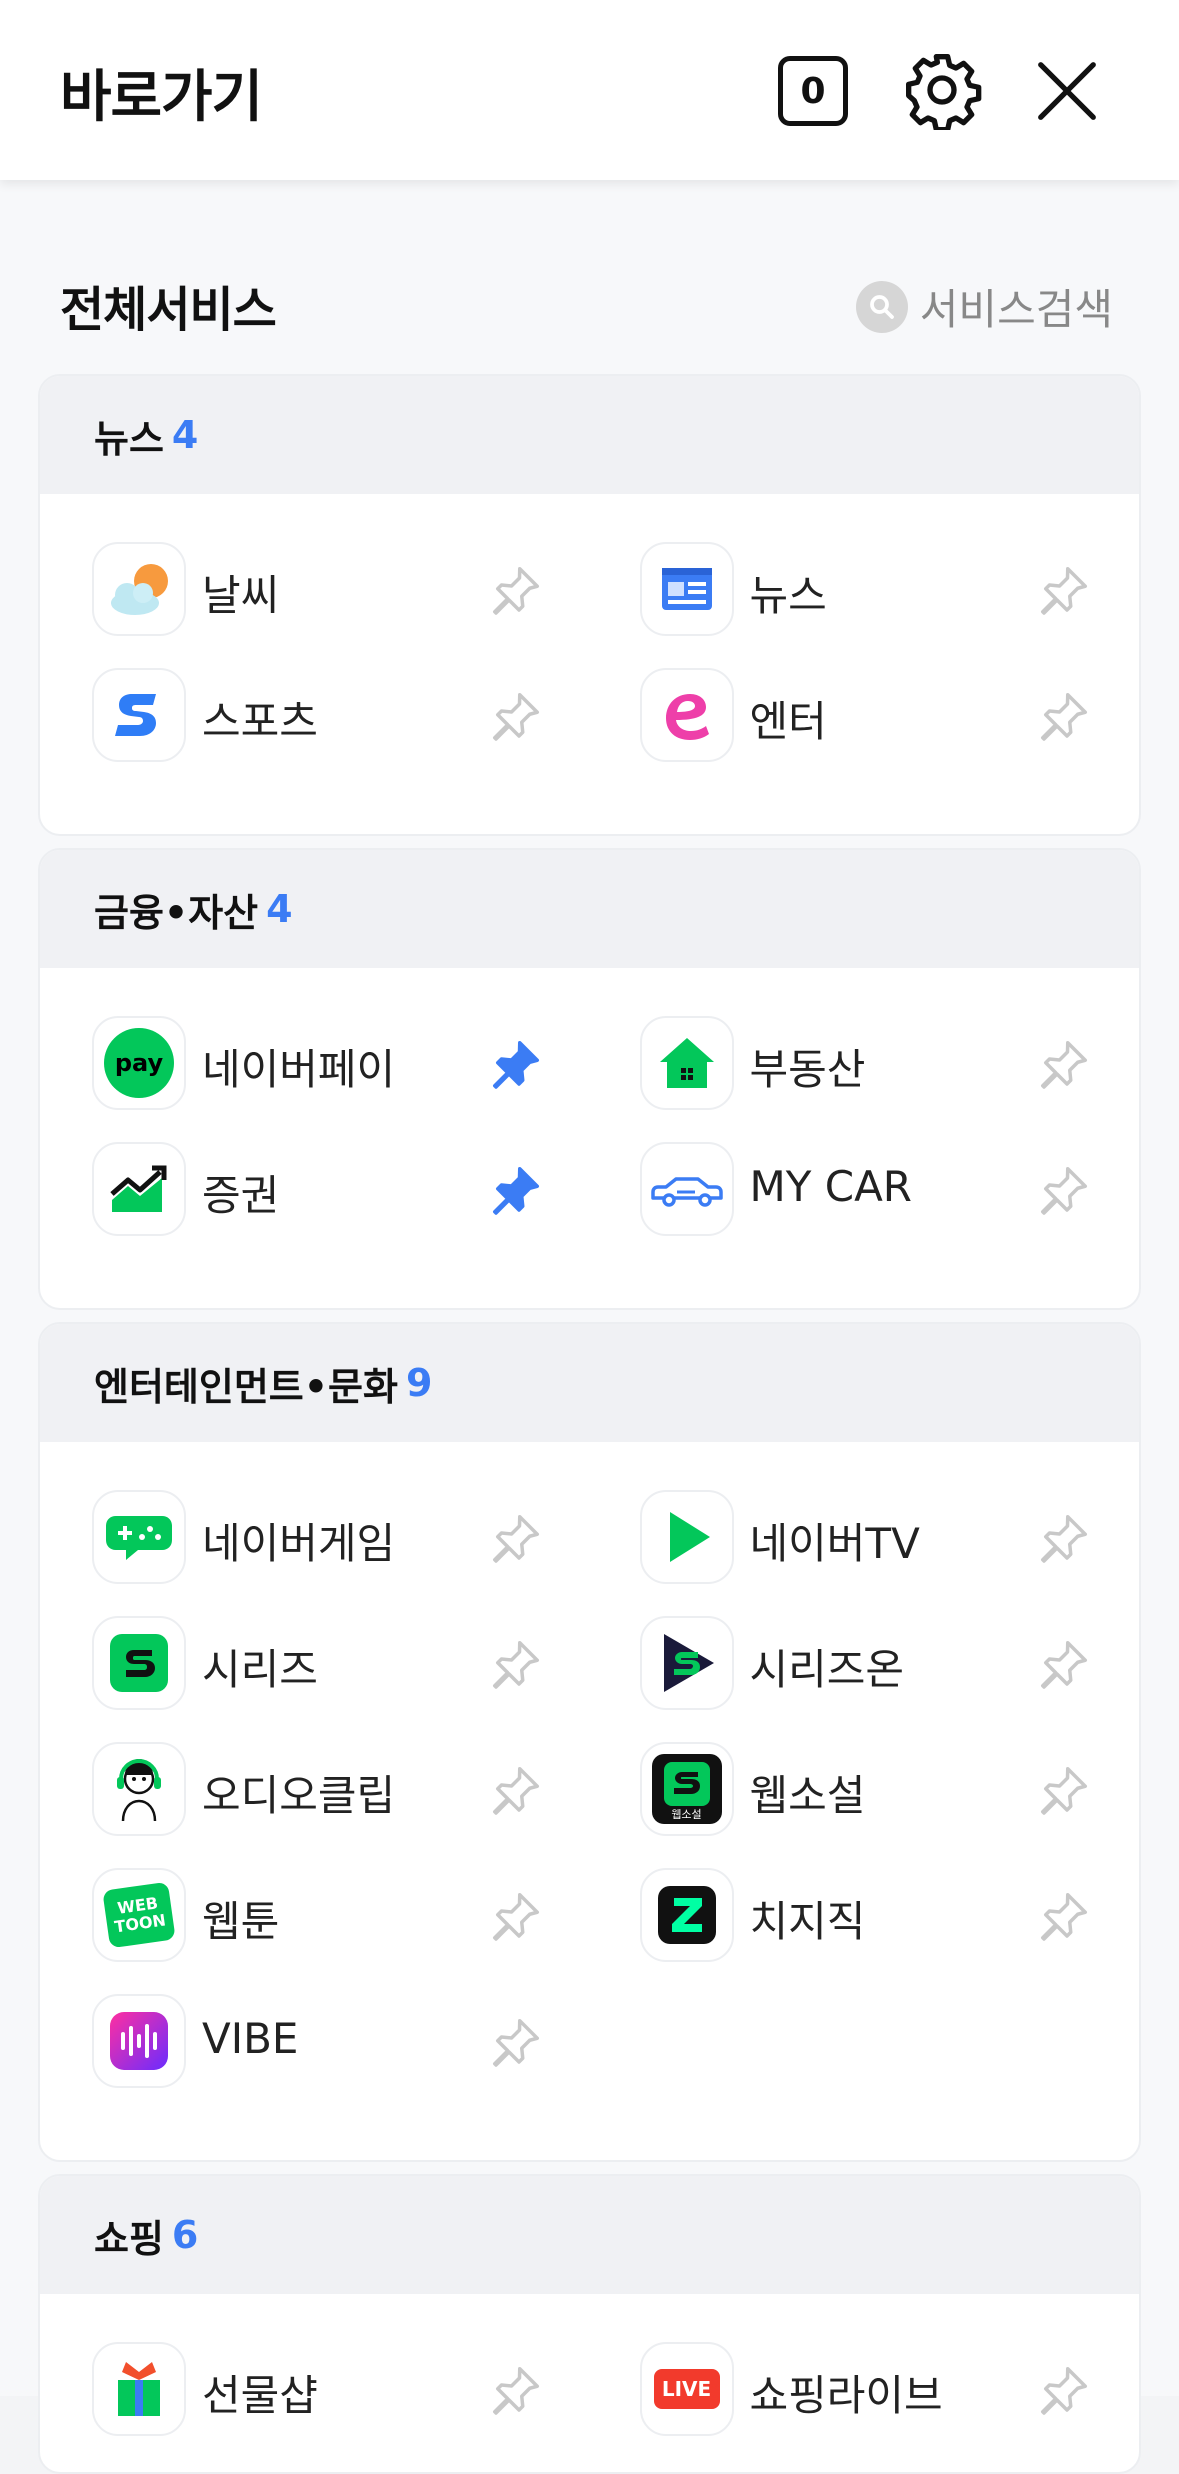 The height and width of the screenshot is (2474, 1179). Describe the element at coordinates (260, 1669) in the screenshot. I see `service-label: 시리즈` at that location.